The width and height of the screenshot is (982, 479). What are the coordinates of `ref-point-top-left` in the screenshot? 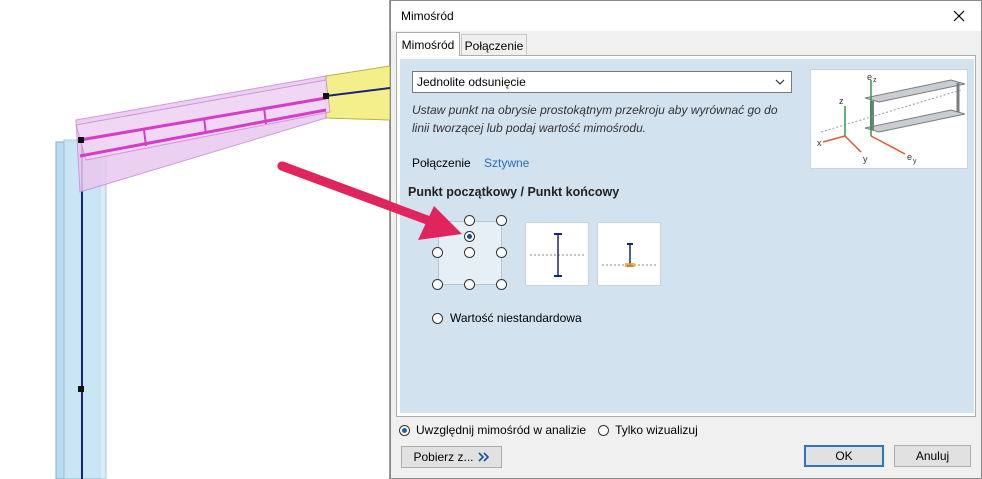 It's located at (437, 220).